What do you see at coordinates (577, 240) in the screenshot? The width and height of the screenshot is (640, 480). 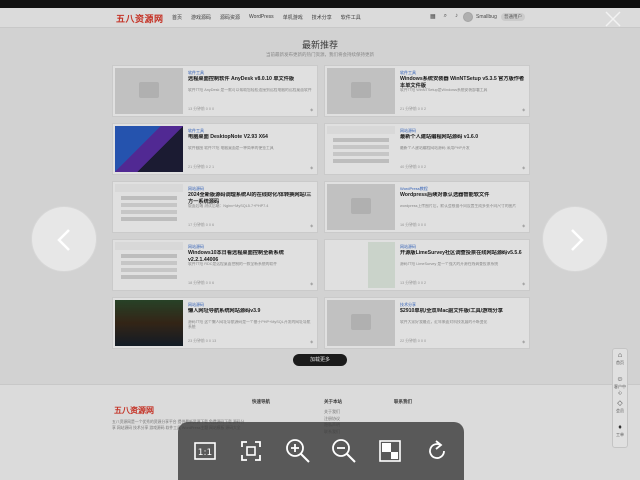 I see `chevron-right-icon` at bounding box center [577, 240].